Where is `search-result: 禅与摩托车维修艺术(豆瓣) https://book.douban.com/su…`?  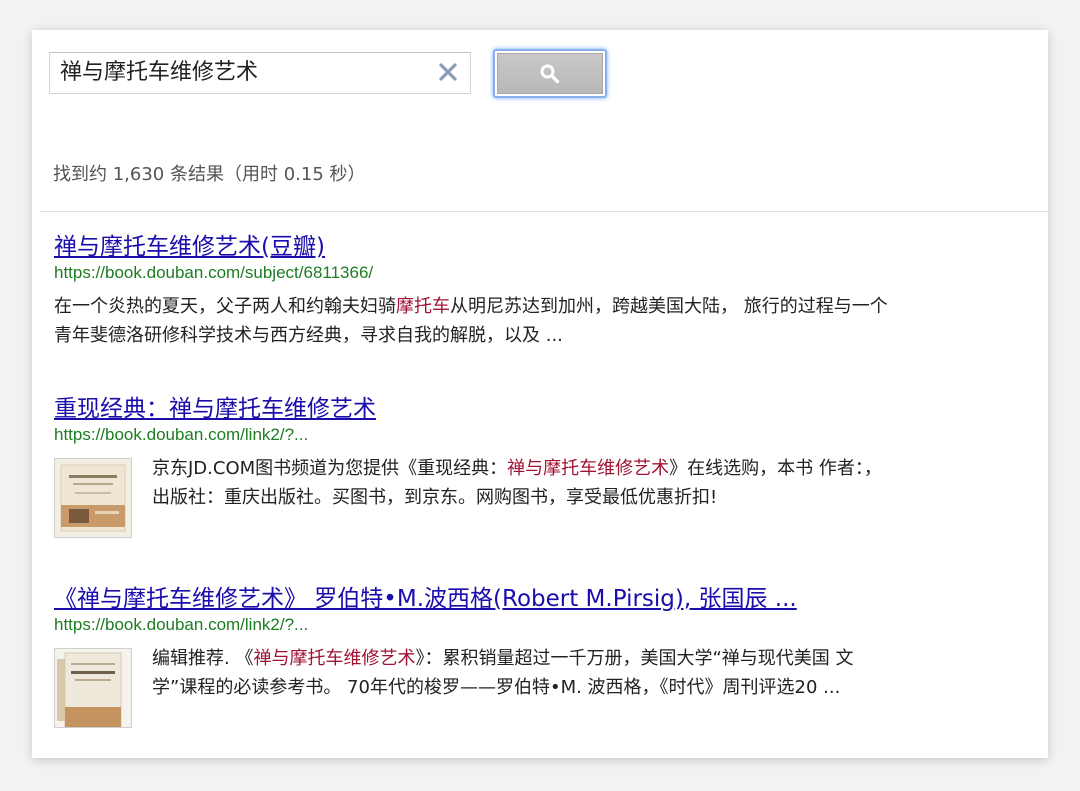
search-result: 禅与摩托车维修艺术(豆瓣) https://book.douban.com/su… is located at coordinates (504, 291).